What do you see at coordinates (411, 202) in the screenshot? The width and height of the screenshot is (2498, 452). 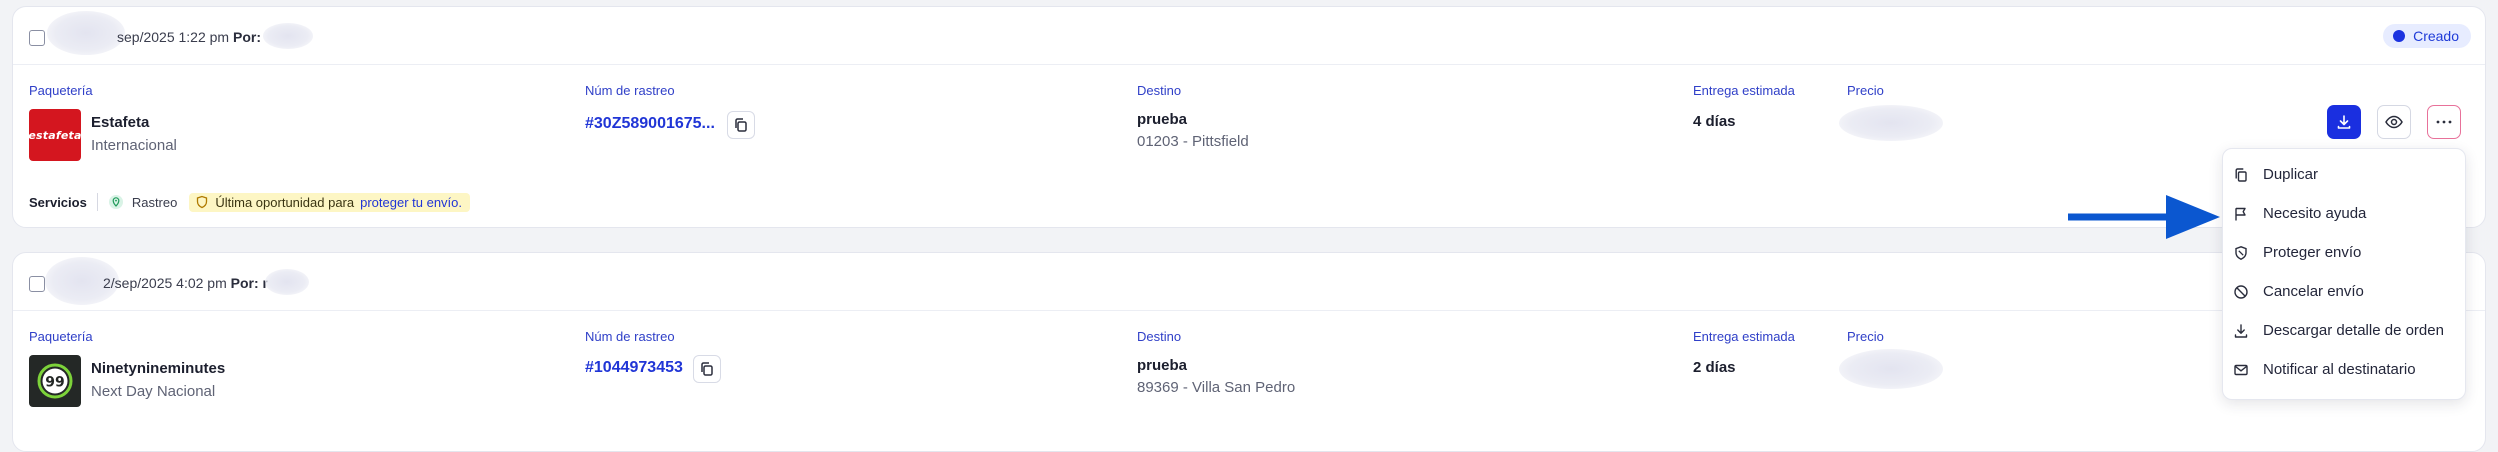 I see `protect-shipment-link: proteger tu envío.` at bounding box center [411, 202].